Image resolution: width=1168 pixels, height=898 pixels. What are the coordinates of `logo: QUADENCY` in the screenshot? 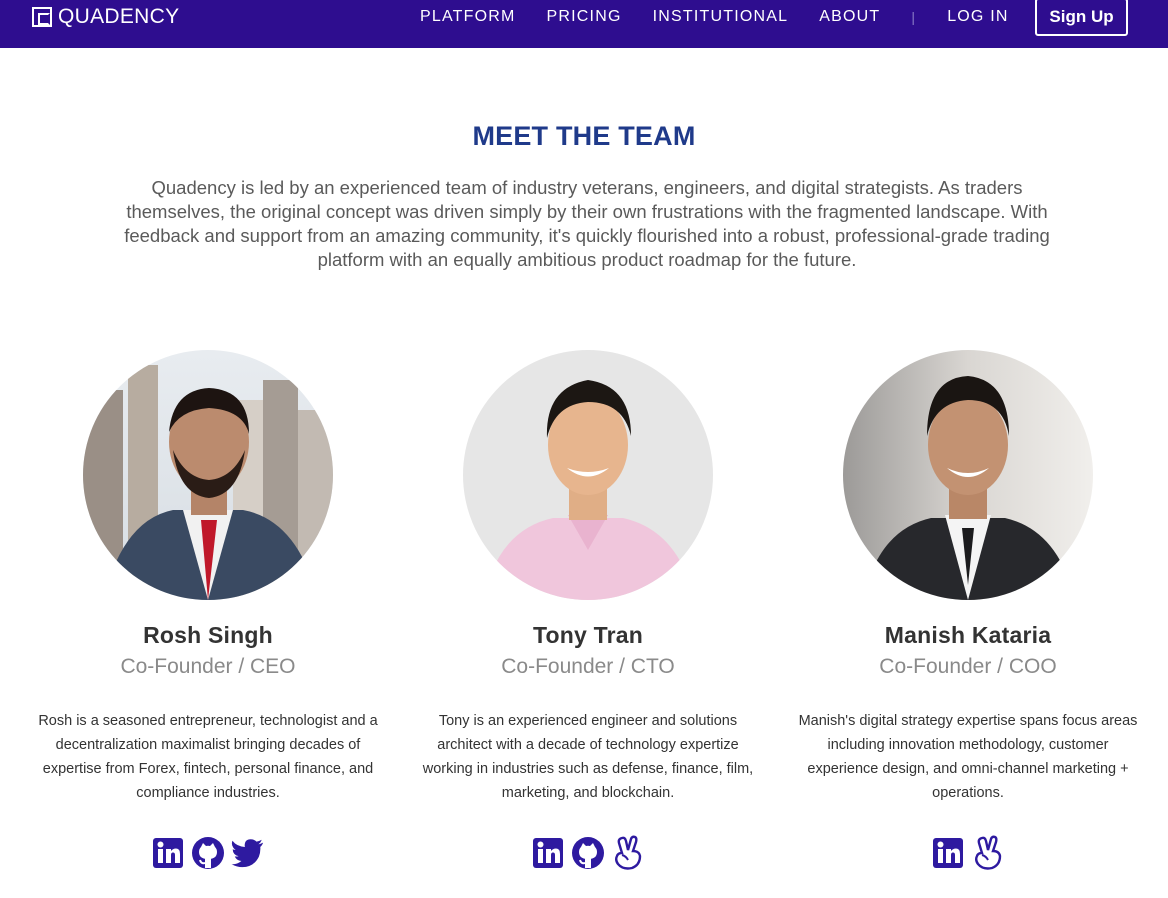 It's located at (106, 16).